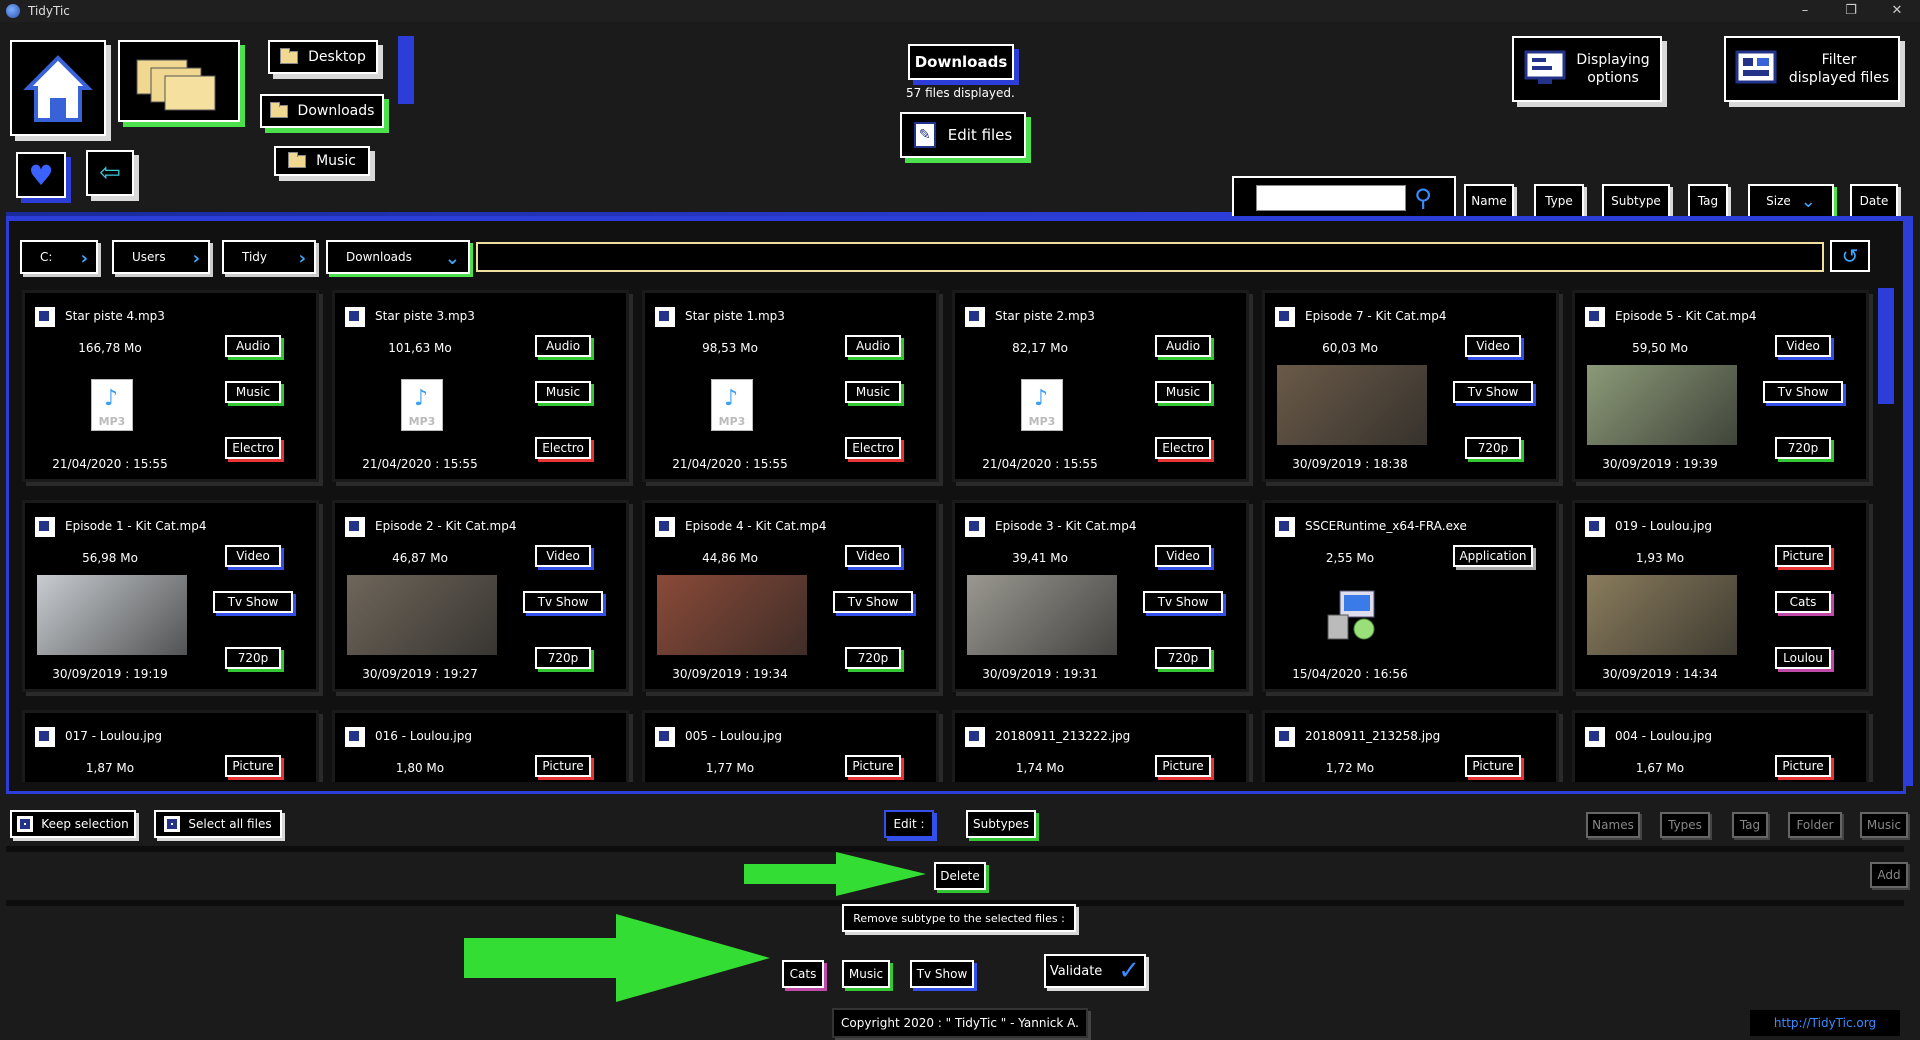 Image resolution: width=1920 pixels, height=1040 pixels. What do you see at coordinates (1850, 256) in the screenshot?
I see `path-undo-button: ↺` at bounding box center [1850, 256].